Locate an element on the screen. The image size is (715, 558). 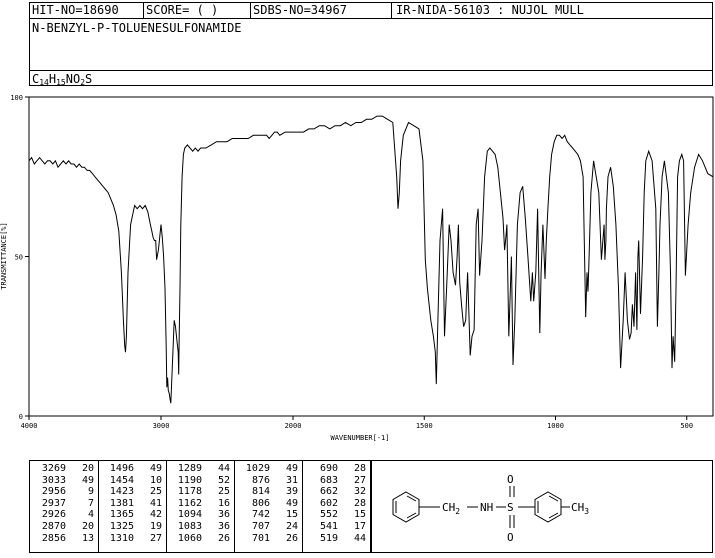
peak-row: 1454 10 is located at coordinates (131, 481).